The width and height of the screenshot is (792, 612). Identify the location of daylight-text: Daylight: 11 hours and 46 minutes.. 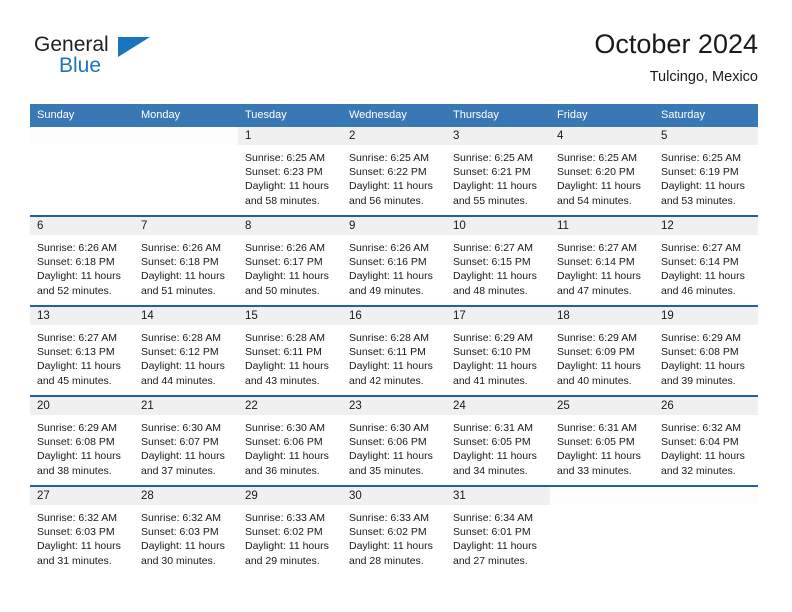
(703, 283).